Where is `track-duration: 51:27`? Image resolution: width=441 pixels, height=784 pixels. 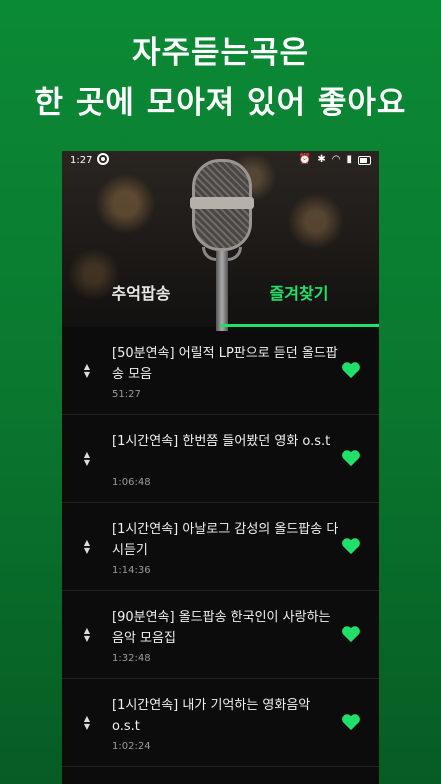 track-duration: 51:27 is located at coordinates (126, 394).